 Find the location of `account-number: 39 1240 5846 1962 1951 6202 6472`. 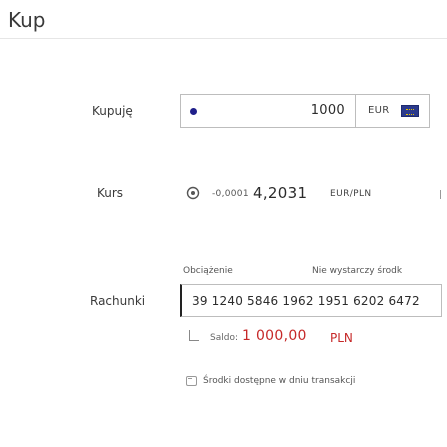

account-number: 39 1240 5846 1962 1951 6202 6472 is located at coordinates (306, 301).